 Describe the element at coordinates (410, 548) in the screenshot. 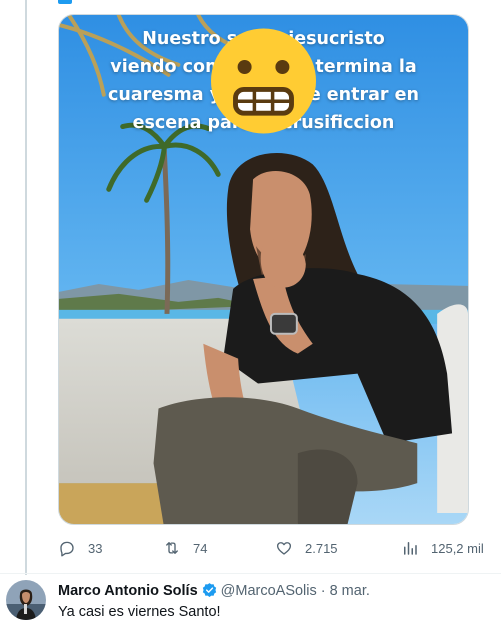

I see `analytics-bar-icon` at that location.